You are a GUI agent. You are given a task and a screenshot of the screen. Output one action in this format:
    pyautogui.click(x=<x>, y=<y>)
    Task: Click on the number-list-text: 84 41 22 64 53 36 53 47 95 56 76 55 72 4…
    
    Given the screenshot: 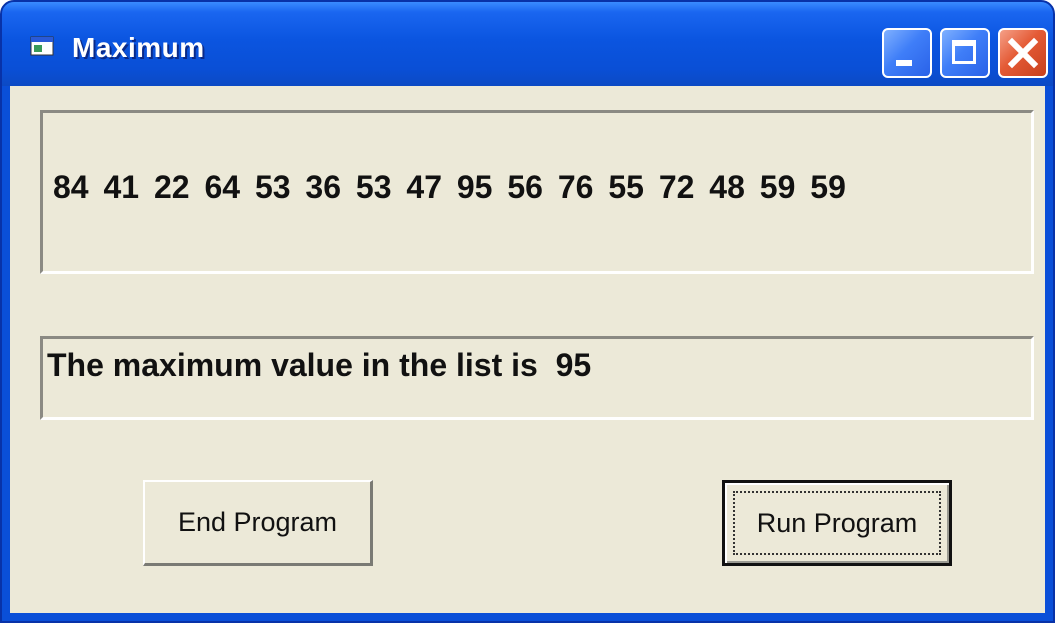 What is the action you would take?
    pyautogui.click(x=449, y=187)
    